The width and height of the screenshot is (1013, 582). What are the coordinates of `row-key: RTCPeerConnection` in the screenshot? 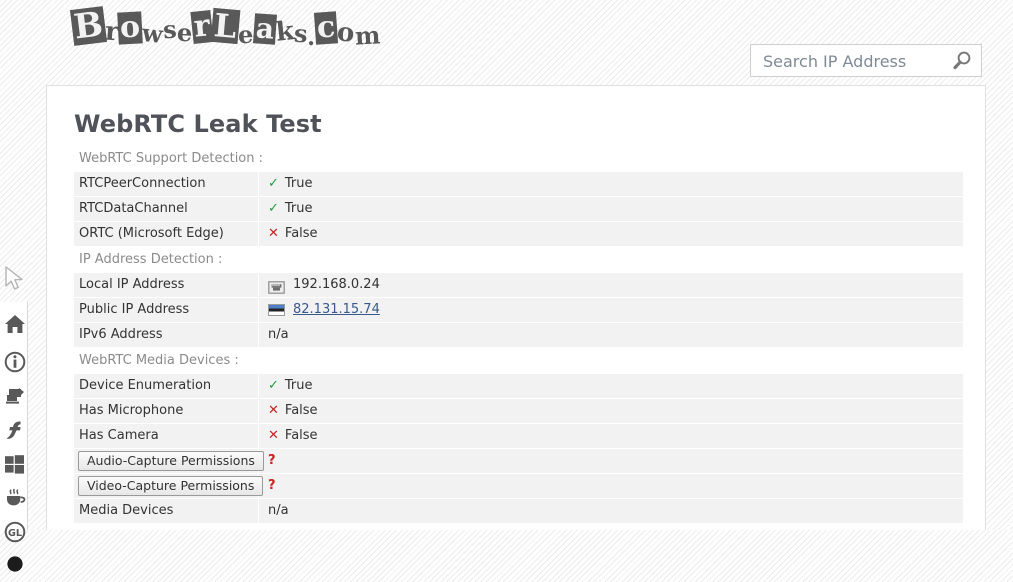 It's located at (166, 184).